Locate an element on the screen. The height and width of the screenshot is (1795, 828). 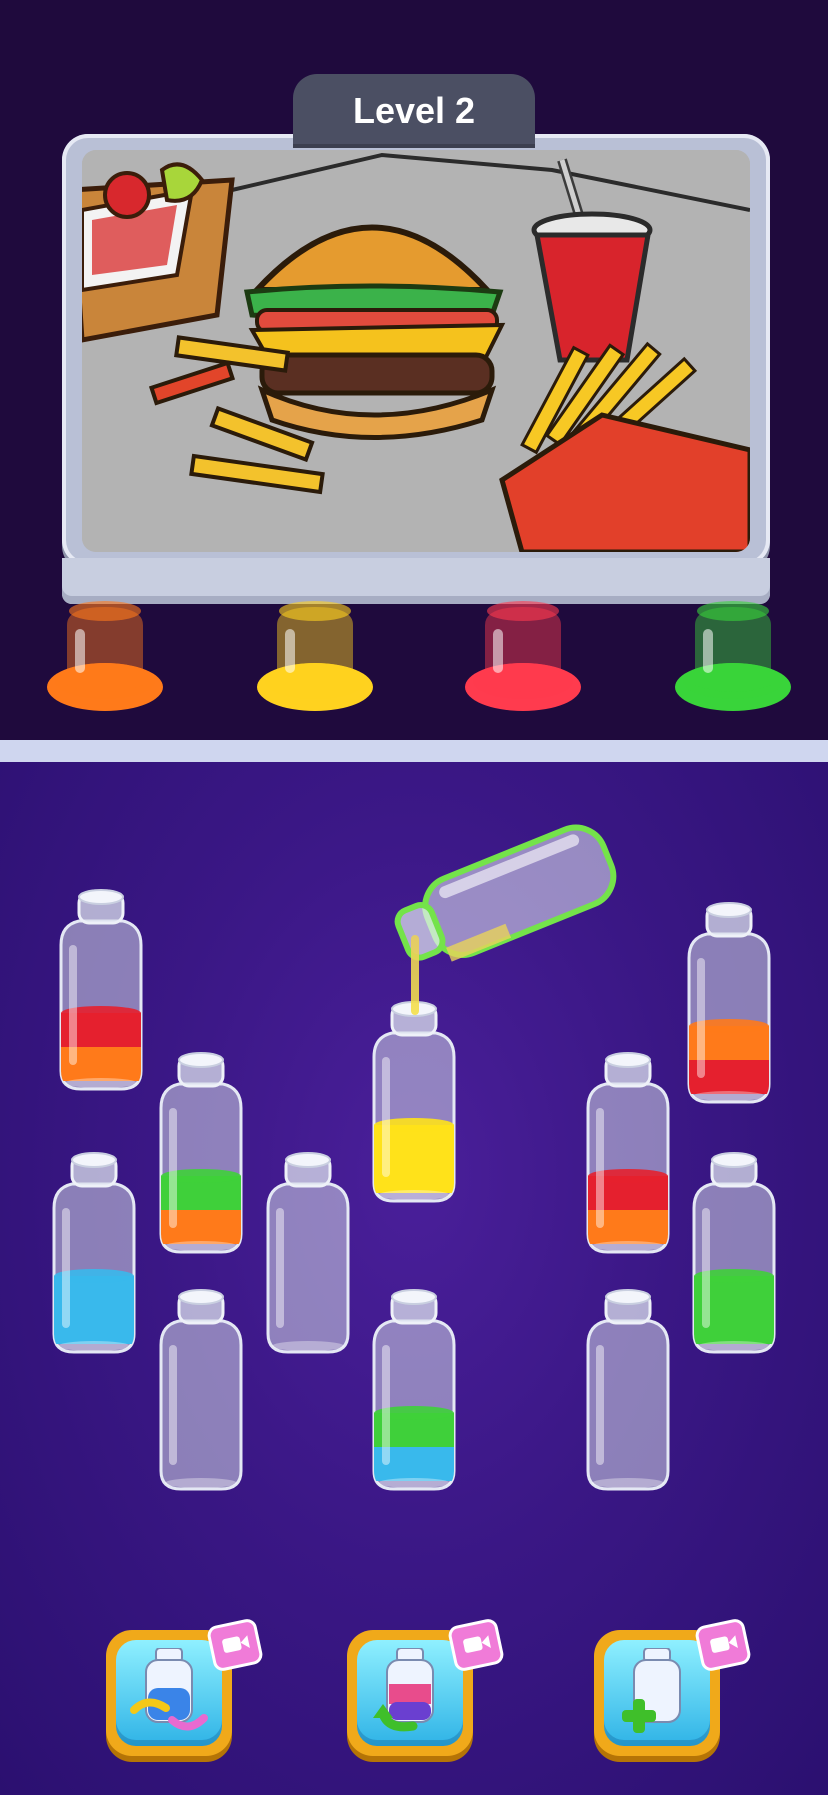
add-bottle-booster-button is located at coordinates (673, 1686).